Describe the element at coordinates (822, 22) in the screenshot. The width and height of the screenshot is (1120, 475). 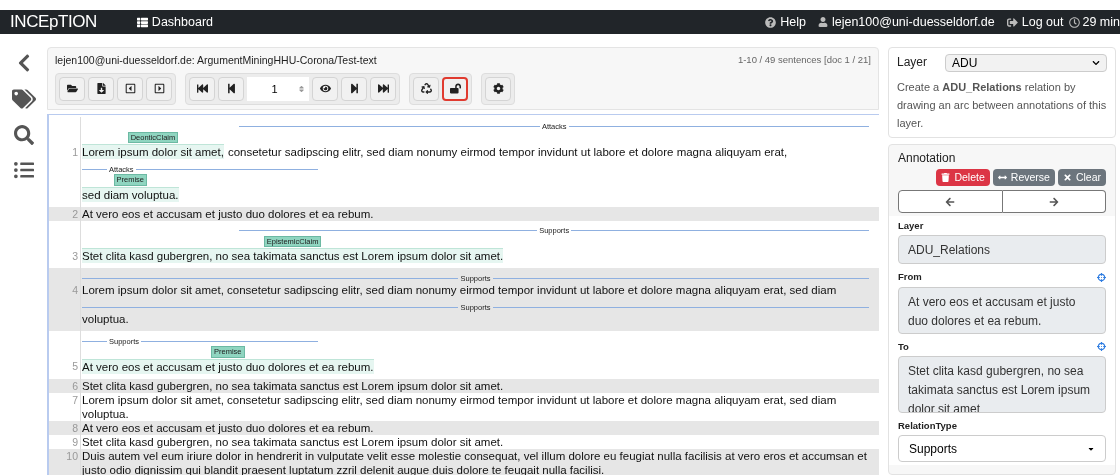
I see `user-icon` at that location.